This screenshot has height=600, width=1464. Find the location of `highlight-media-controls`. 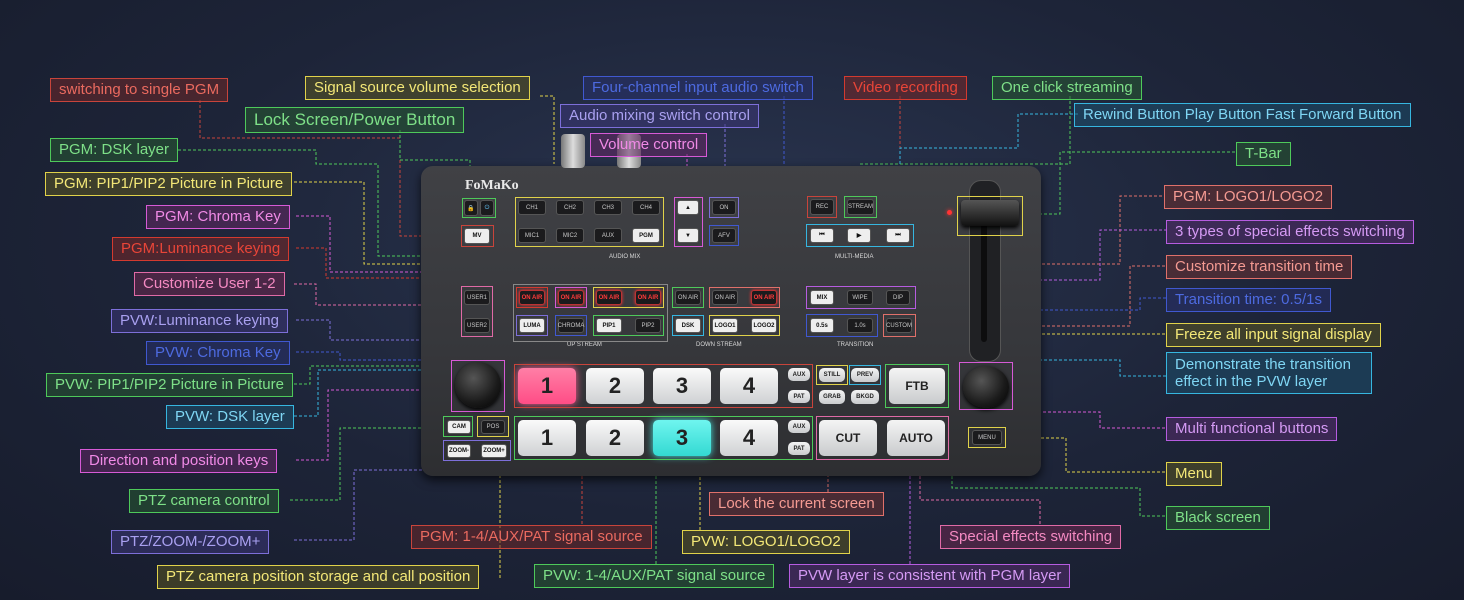

highlight-media-controls is located at coordinates (860, 235).